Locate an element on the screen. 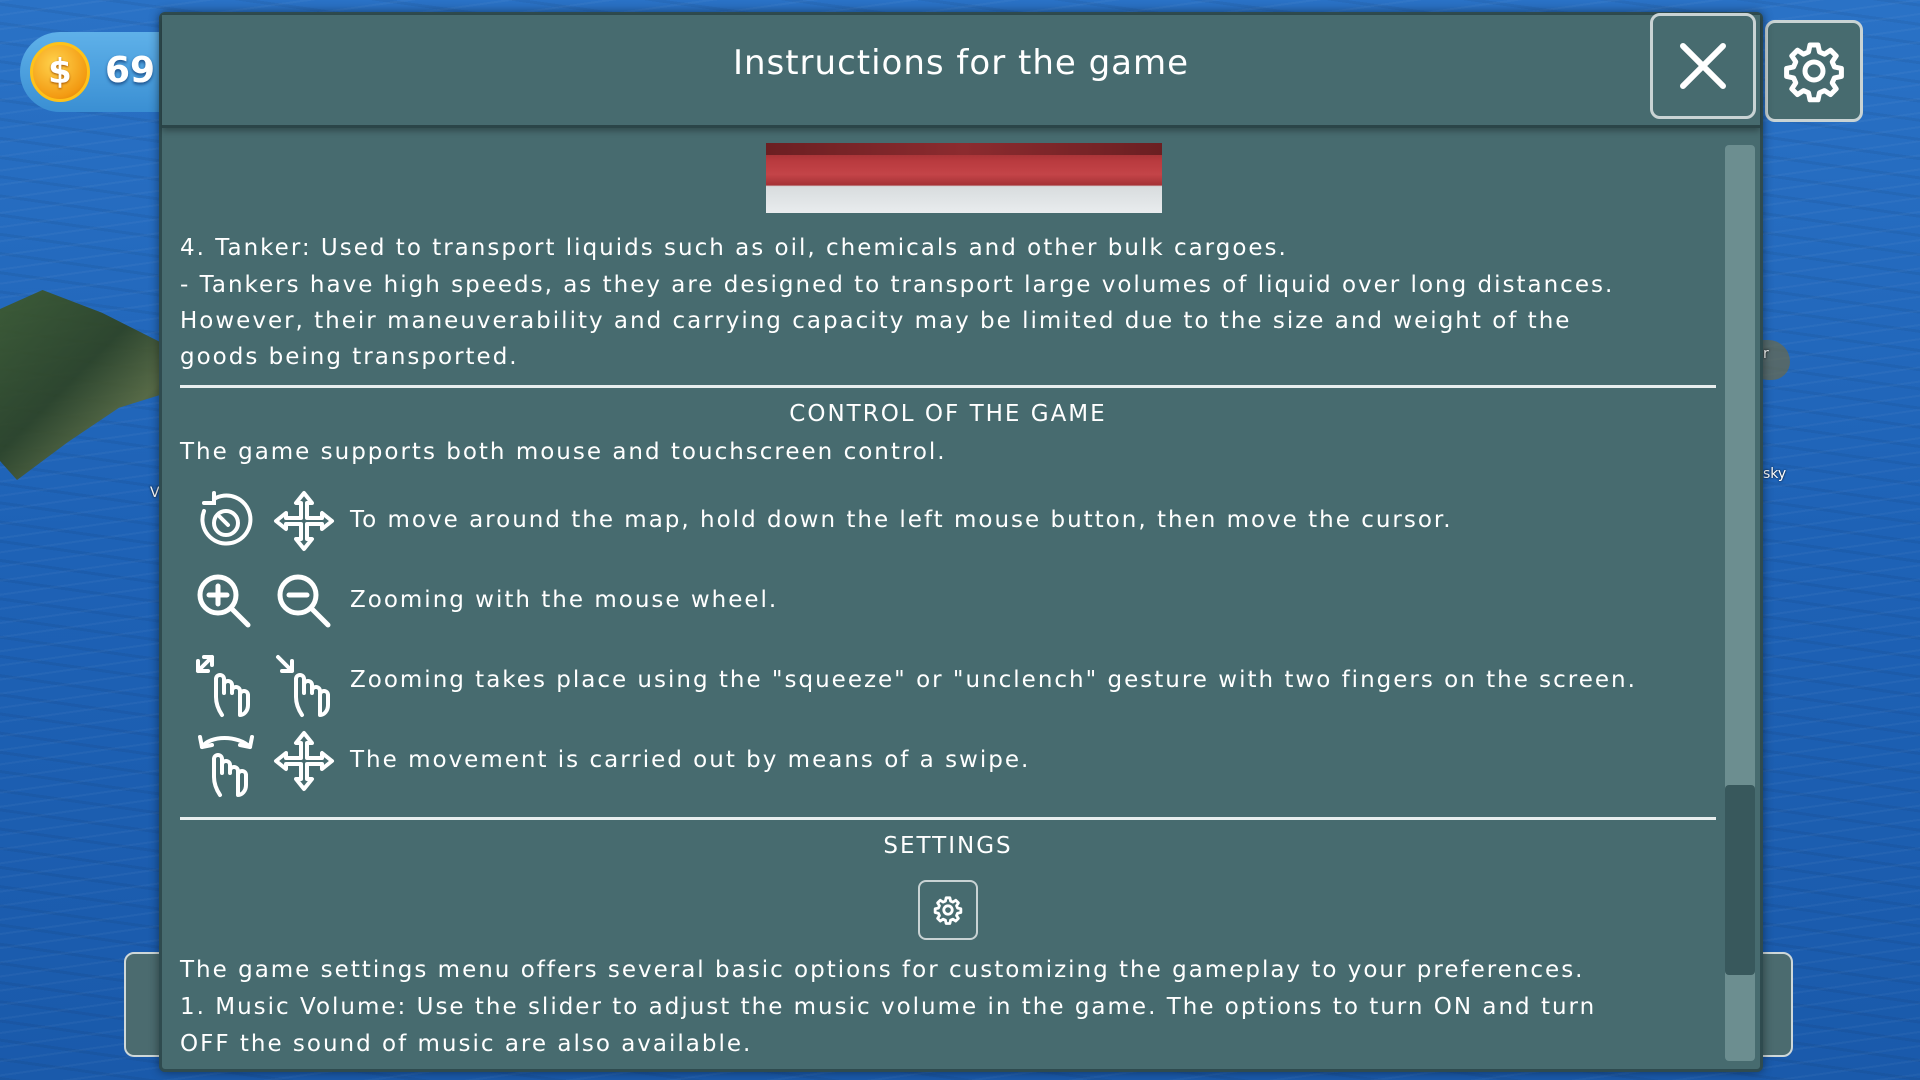 The width and height of the screenshot is (1920, 1080). tanker-line: goods being transported. is located at coordinates (349, 357).